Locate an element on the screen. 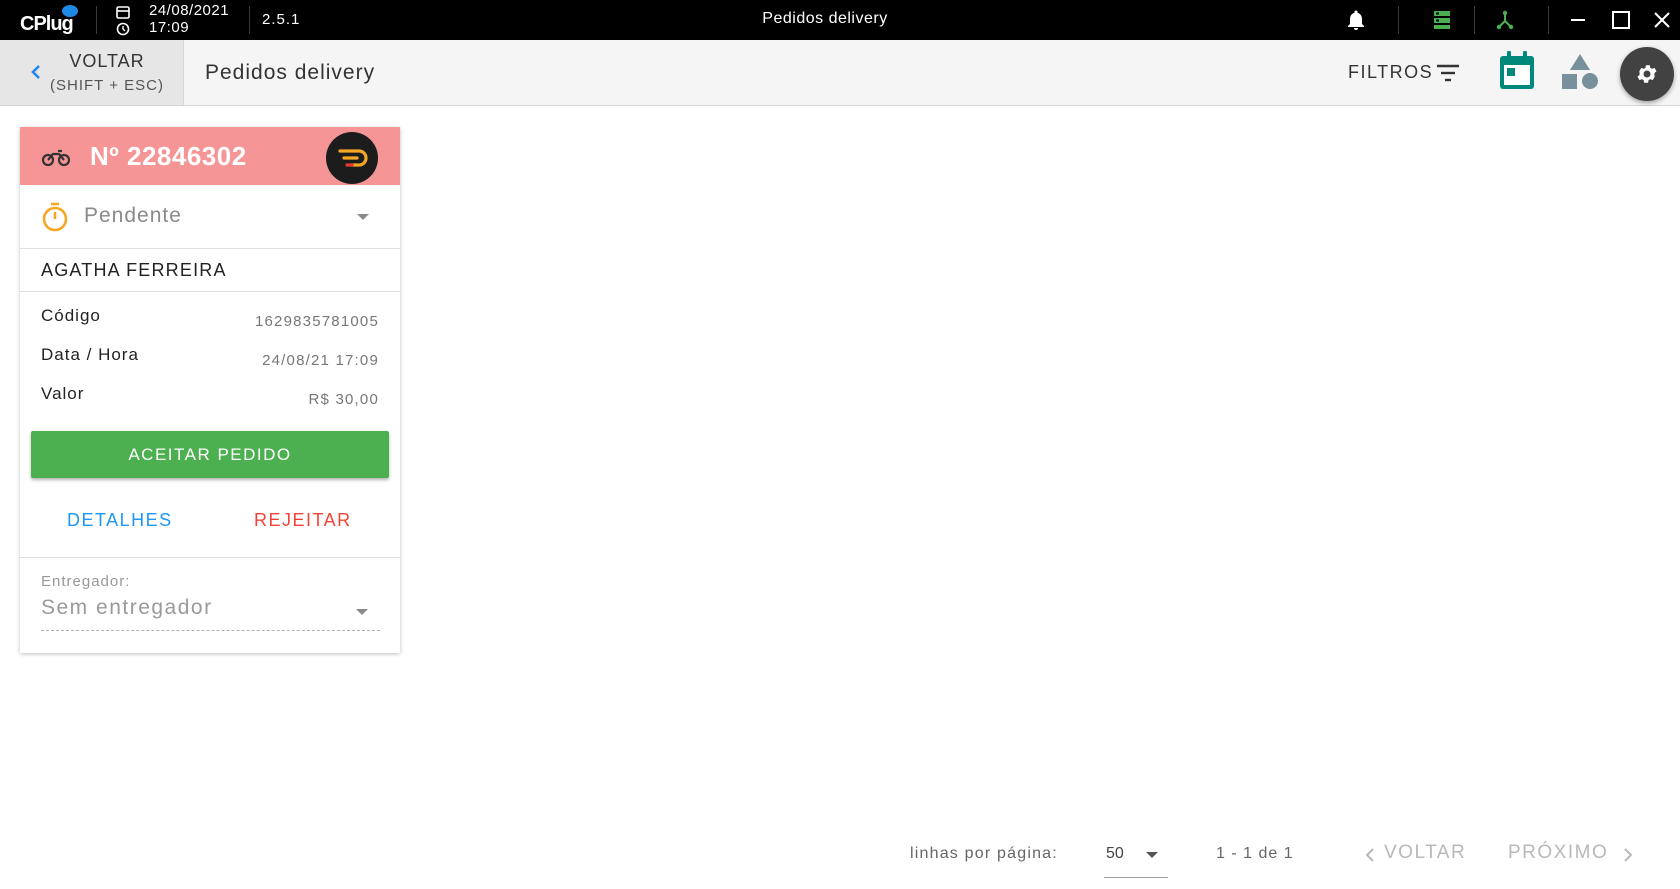 The image size is (1680, 889). reject-button: REJEITAR is located at coordinates (303, 520).